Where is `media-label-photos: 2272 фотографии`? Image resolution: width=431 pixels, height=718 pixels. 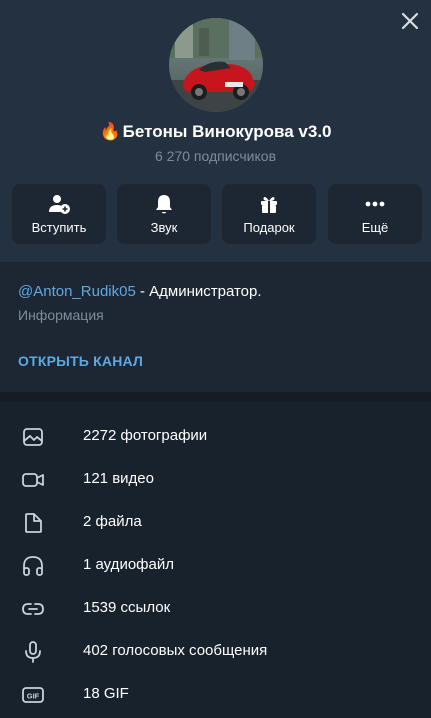
media-label-photos: 2272 фотографии is located at coordinates (145, 435).